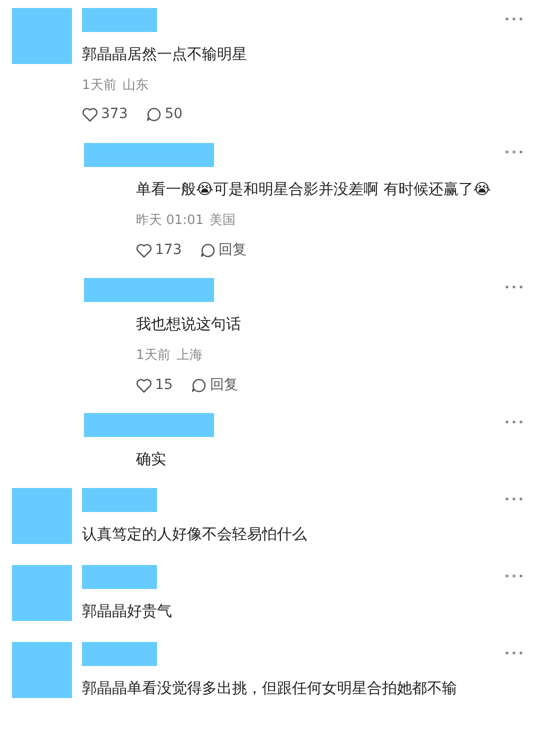  Describe the element at coordinates (127, 611) in the screenshot. I see `comment-text: 郭晶晶好贵气` at that location.